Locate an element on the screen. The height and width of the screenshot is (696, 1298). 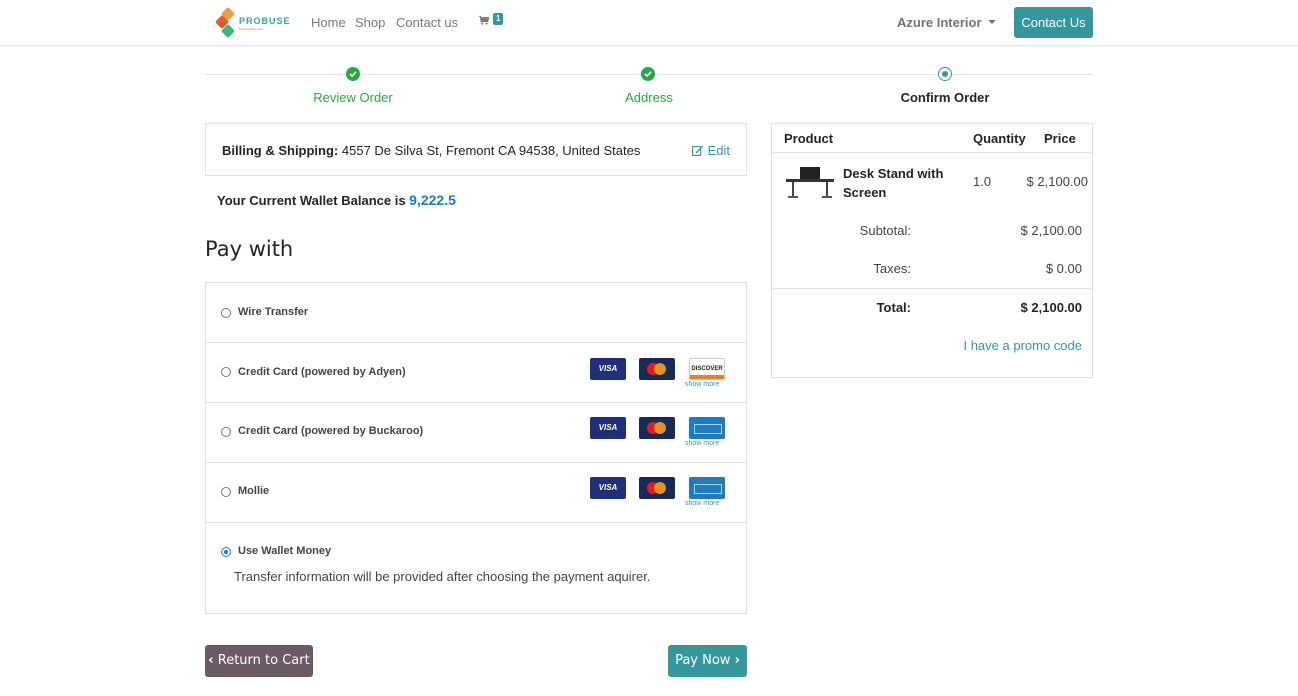
user-menu-dropdown: Azure Interior is located at coordinates (946, 22).